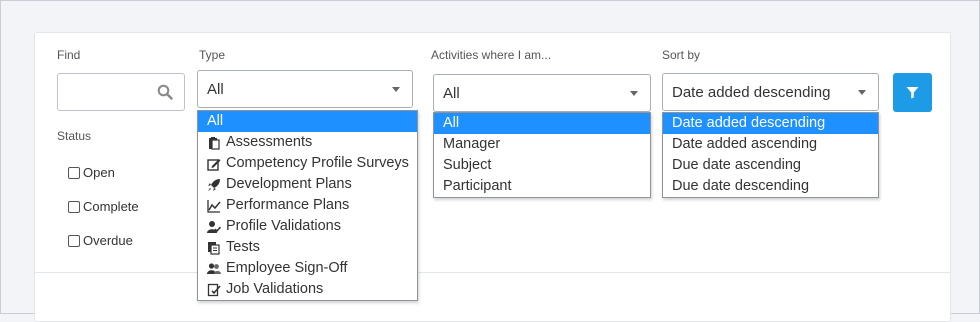 The width and height of the screenshot is (980, 322). I want to click on status-complete-checkbox: Complete, so click(103, 206).